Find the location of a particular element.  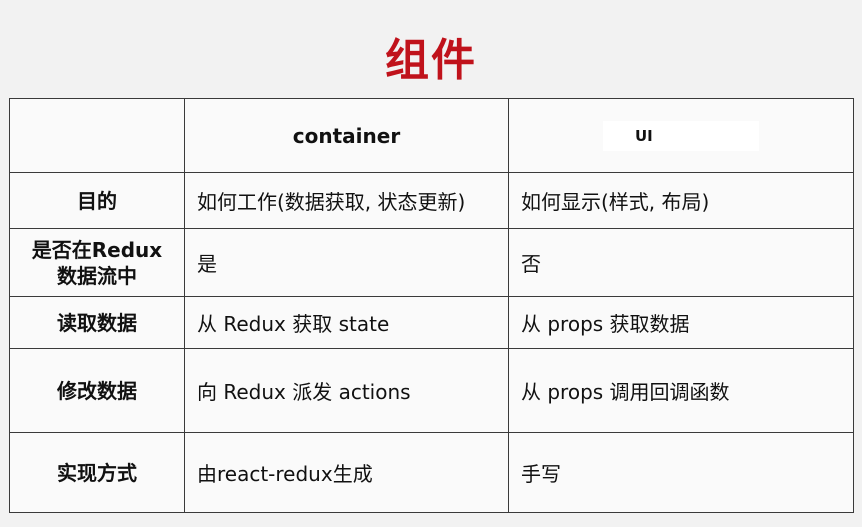

row-label-read-data: 读取数据 is located at coordinates (97, 322).